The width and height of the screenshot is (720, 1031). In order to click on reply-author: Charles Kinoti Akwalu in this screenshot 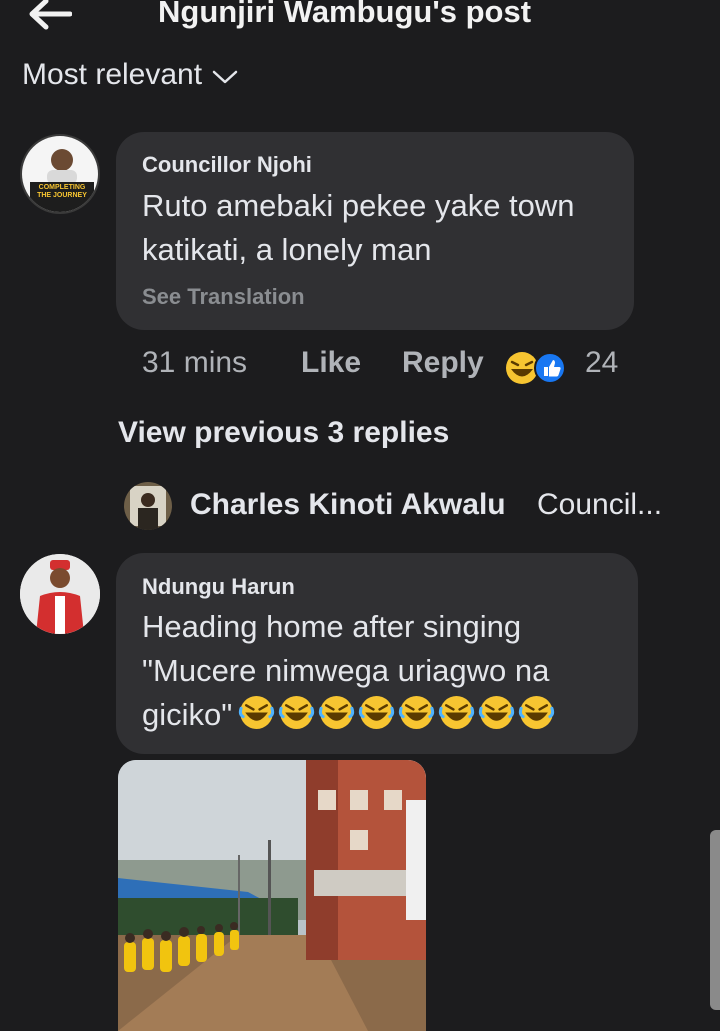, I will do `click(348, 505)`.